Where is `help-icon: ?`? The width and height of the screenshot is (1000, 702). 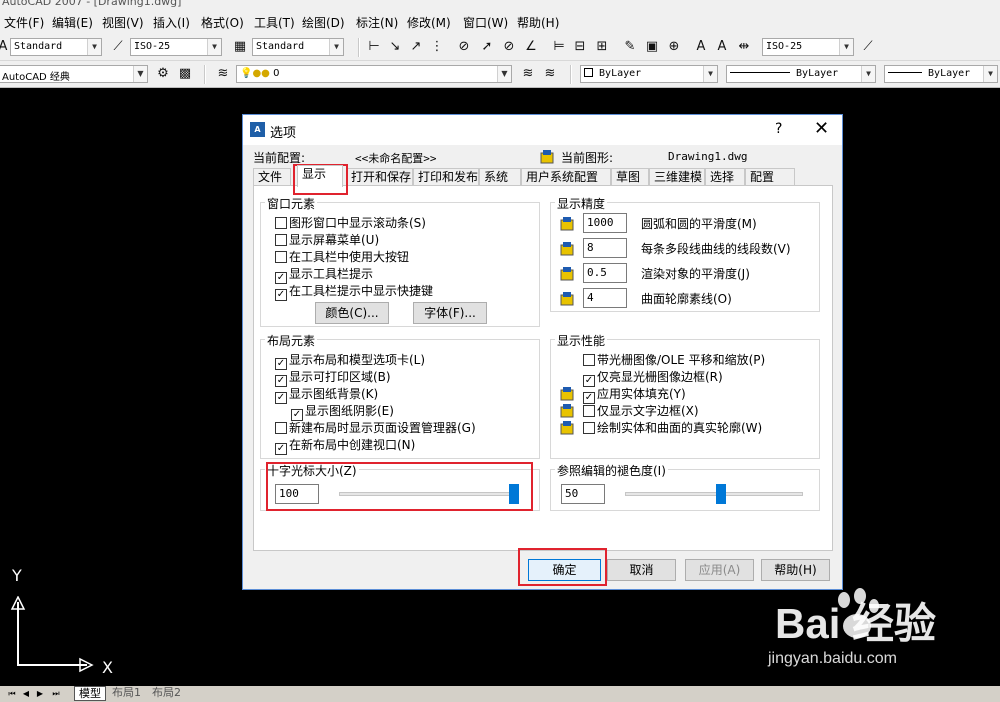
help-icon: ? is located at coordinates (778, 129).